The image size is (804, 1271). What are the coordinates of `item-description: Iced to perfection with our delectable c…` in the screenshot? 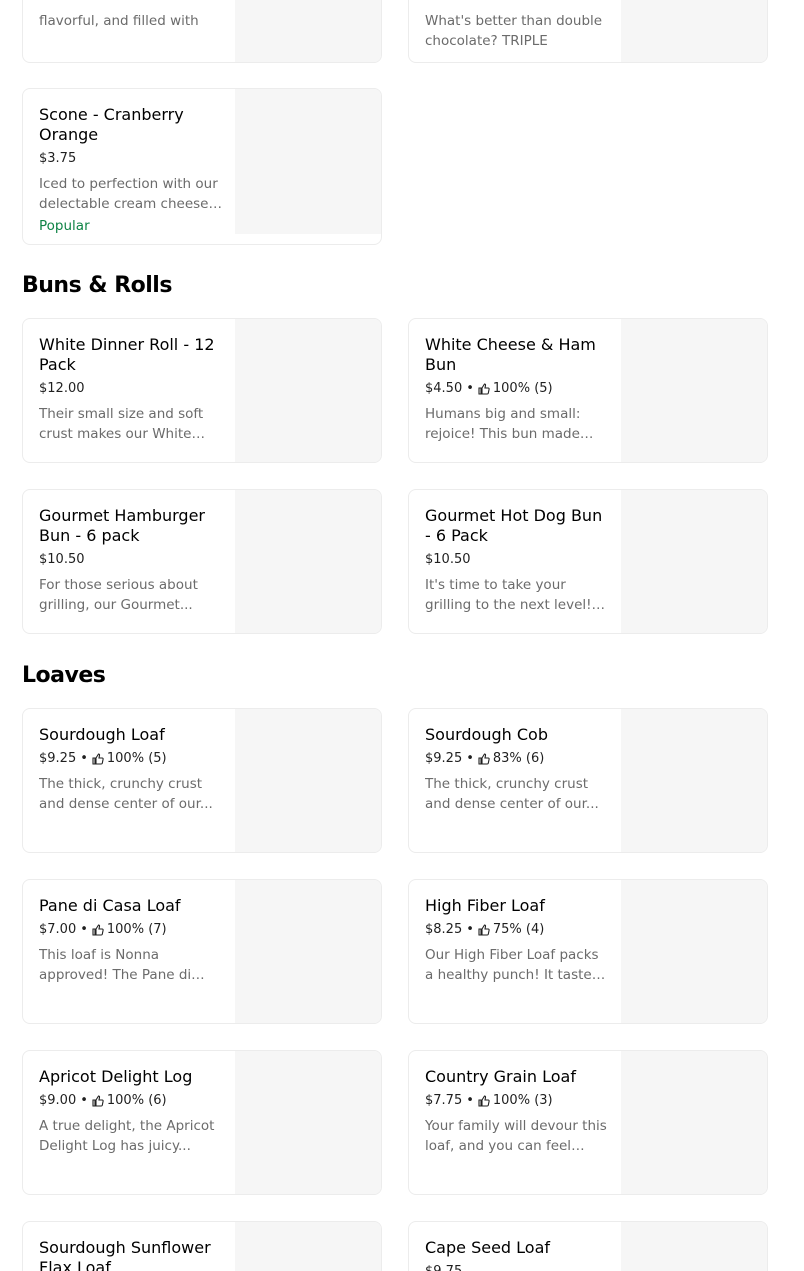 It's located at (128, 194).